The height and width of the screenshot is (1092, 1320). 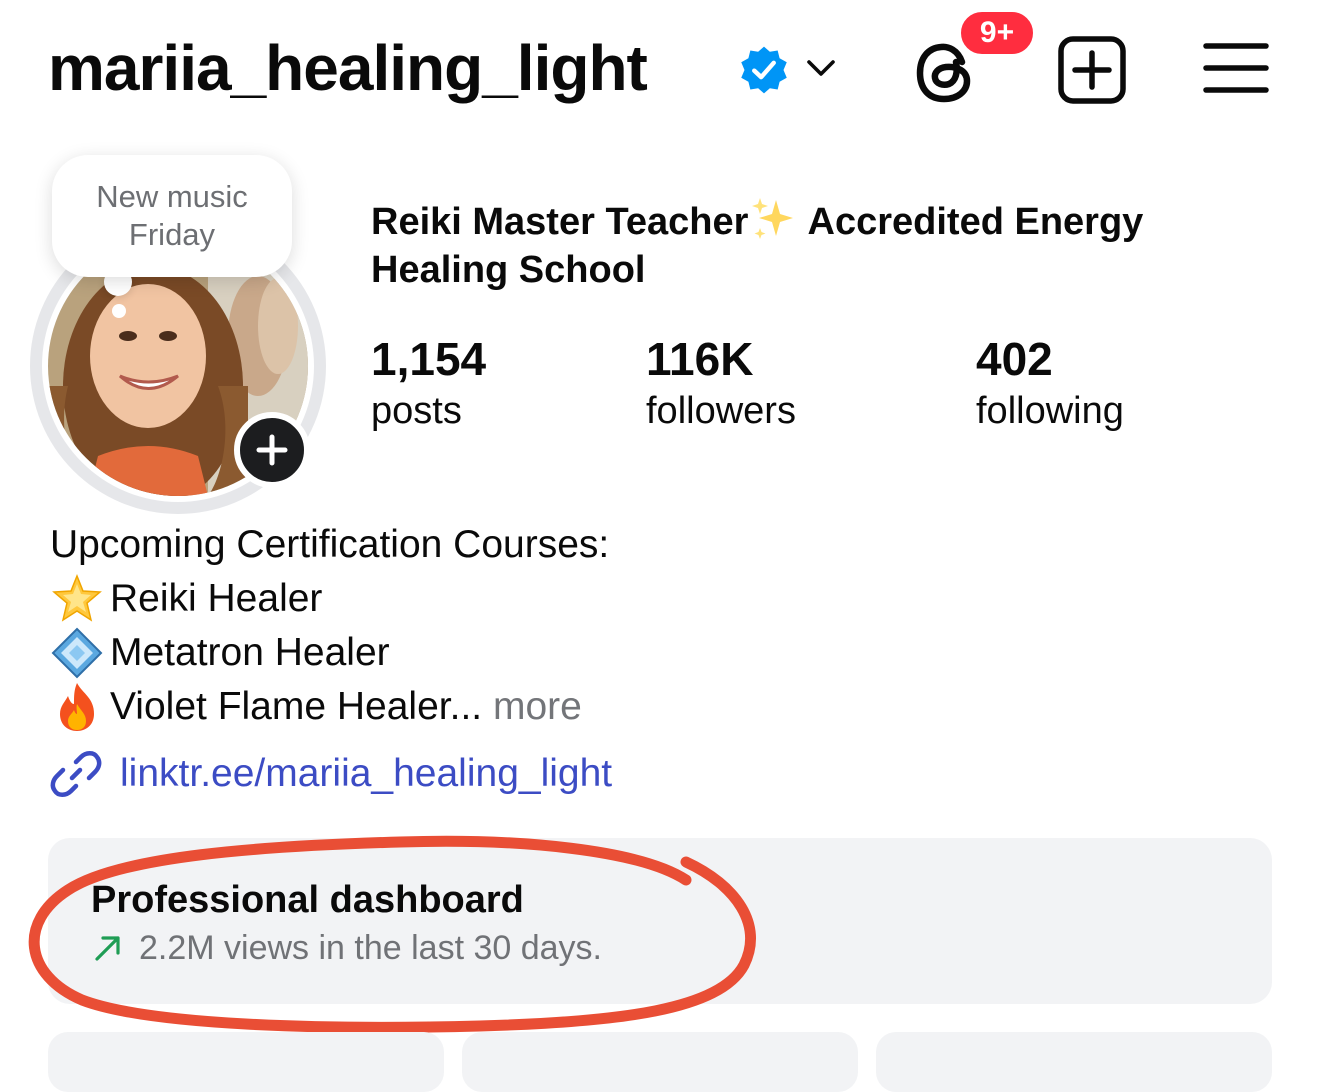 What do you see at coordinates (416, 411) in the screenshot?
I see `posts-label: posts` at bounding box center [416, 411].